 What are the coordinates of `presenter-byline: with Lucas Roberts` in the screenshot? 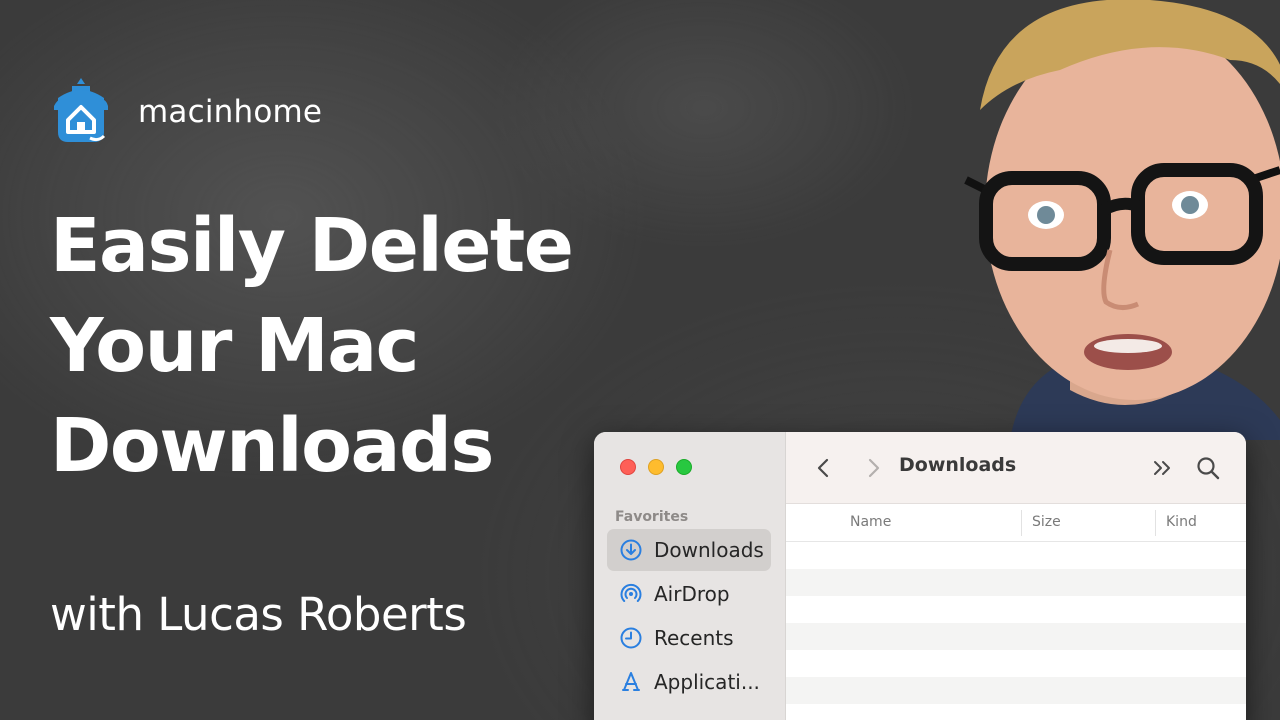 It's located at (258, 614).